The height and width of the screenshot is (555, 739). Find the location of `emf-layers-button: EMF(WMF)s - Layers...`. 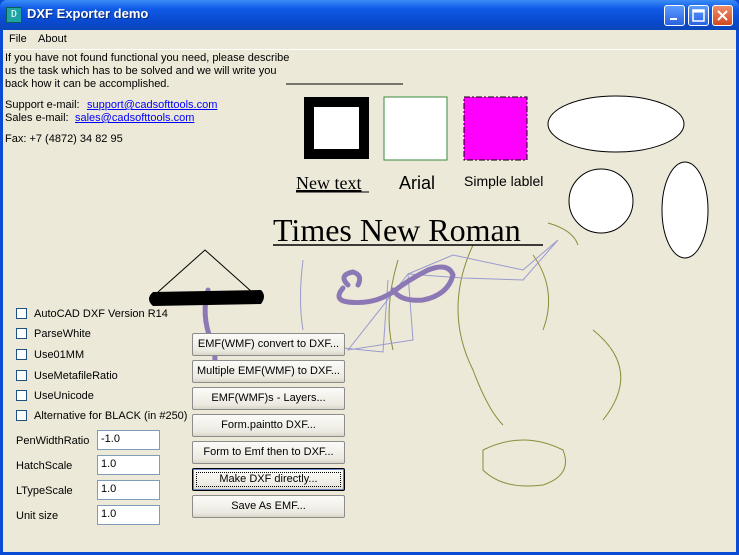

emf-layers-button: EMF(WMF)s - Layers... is located at coordinates (268, 398).